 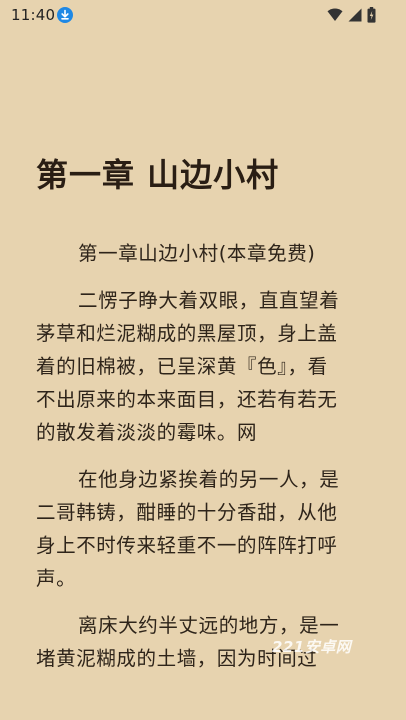 What do you see at coordinates (147, 432) in the screenshot?
I see `paragraph-line: 的散发着淡淡的霉味。网` at bounding box center [147, 432].